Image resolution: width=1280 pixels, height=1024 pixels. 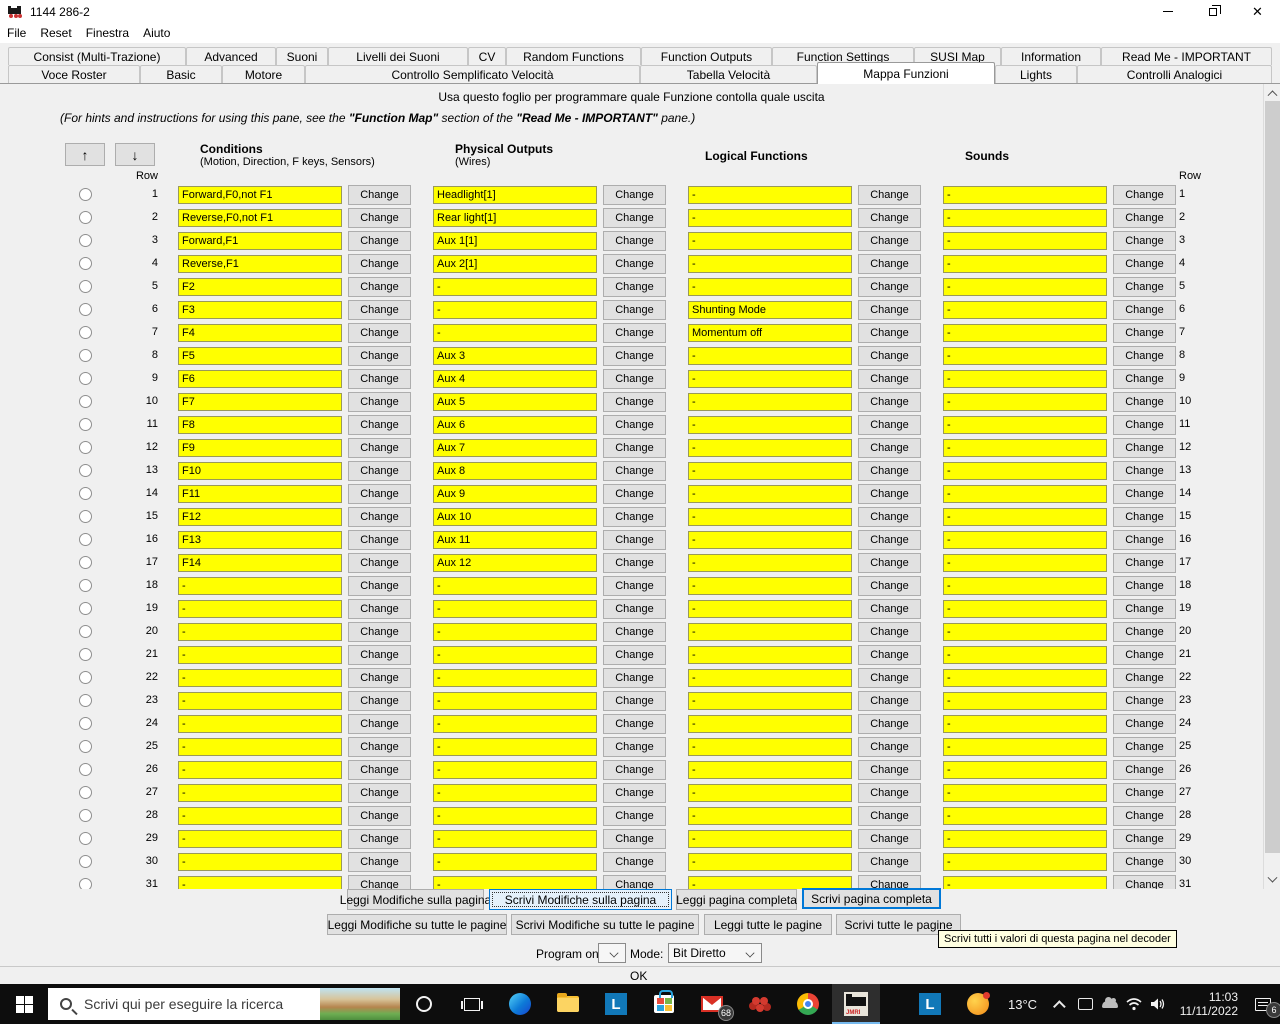 What do you see at coordinates (74, 74) in the screenshot?
I see `tab-voce-roster: Voce Roster` at bounding box center [74, 74].